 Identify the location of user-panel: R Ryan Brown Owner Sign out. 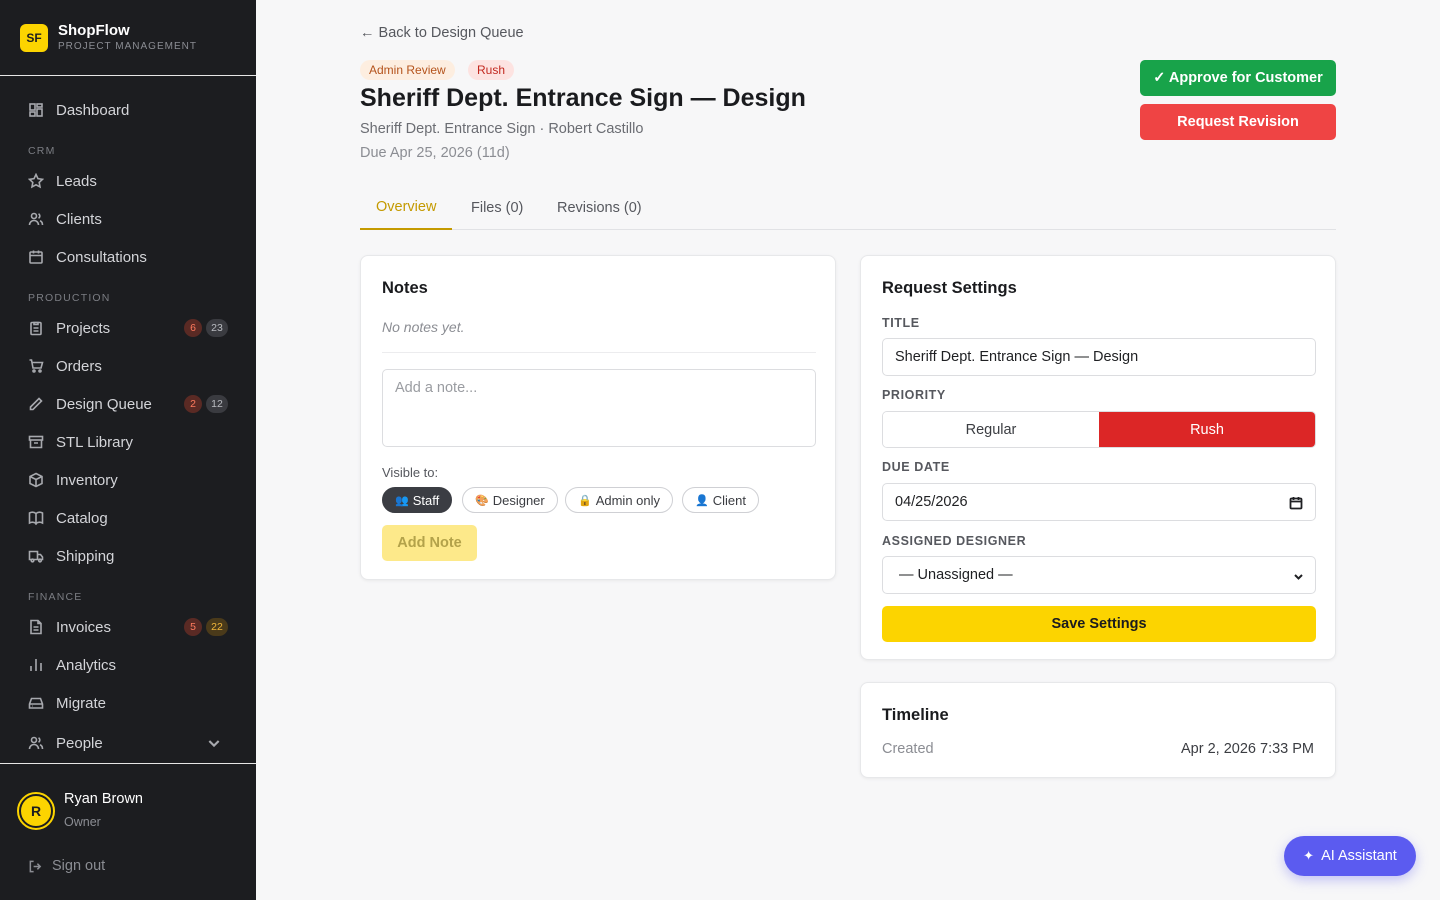
(128, 831).